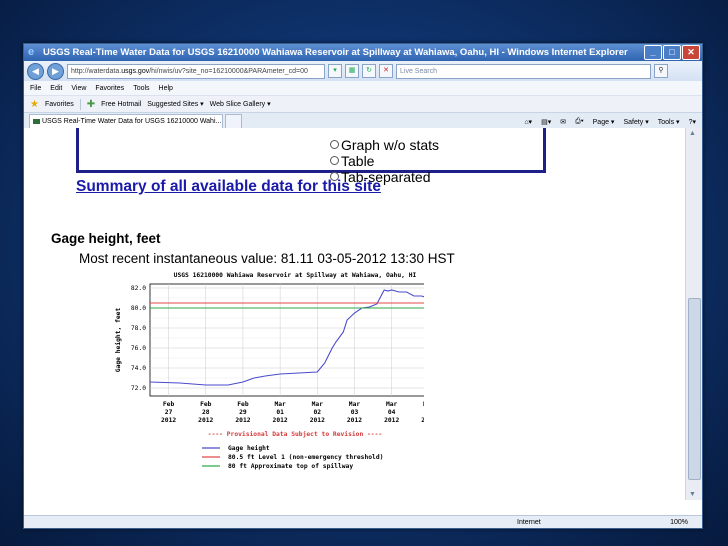 The image size is (728, 546). What do you see at coordinates (318, 412) in the screenshot?
I see `x-tick-label: 02` at bounding box center [318, 412].